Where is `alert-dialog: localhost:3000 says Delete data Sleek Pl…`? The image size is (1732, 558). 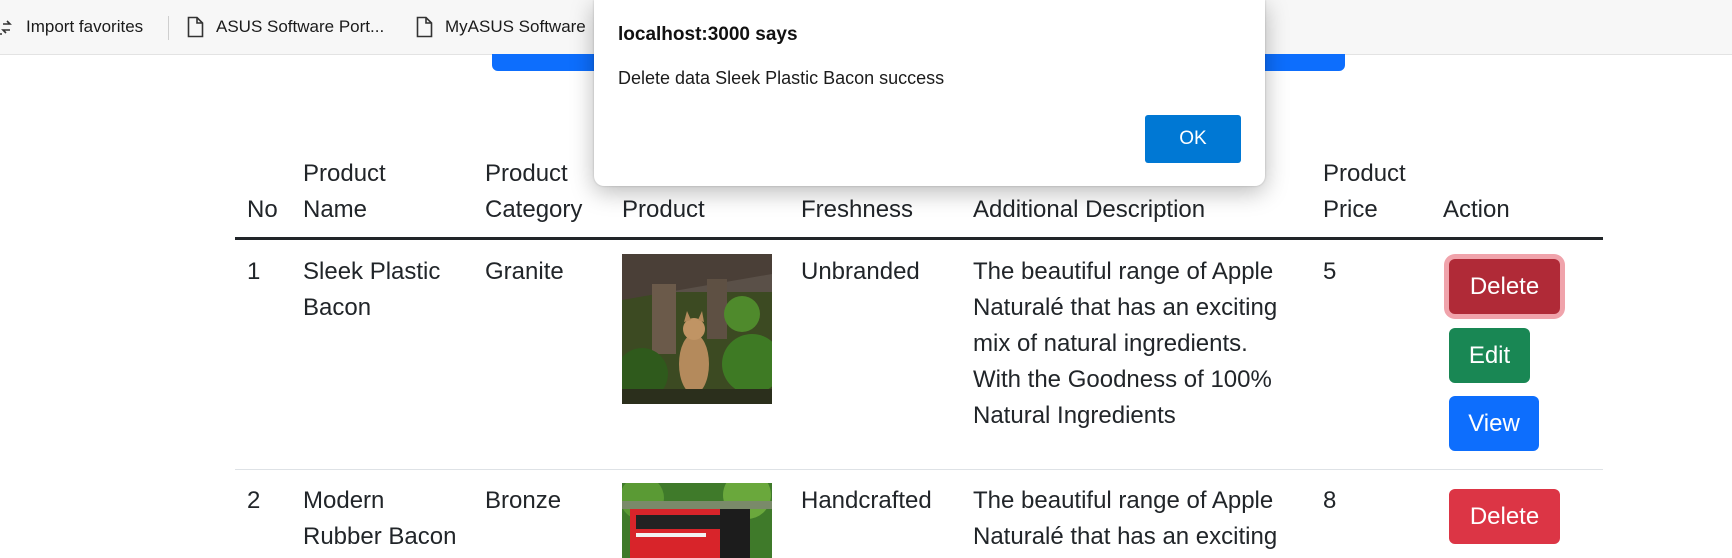 alert-dialog: localhost:3000 says Delete data Sleek Pl… is located at coordinates (929, 93).